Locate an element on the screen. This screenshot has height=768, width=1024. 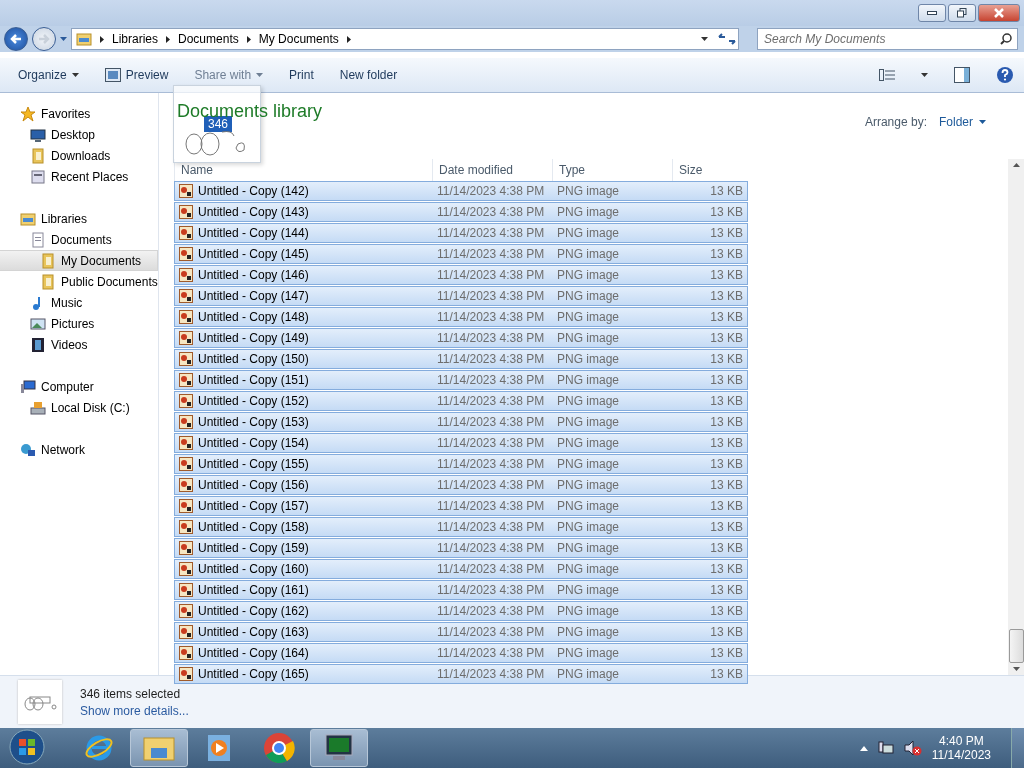
sidebar-item: Music is located at coordinates (79, 302).